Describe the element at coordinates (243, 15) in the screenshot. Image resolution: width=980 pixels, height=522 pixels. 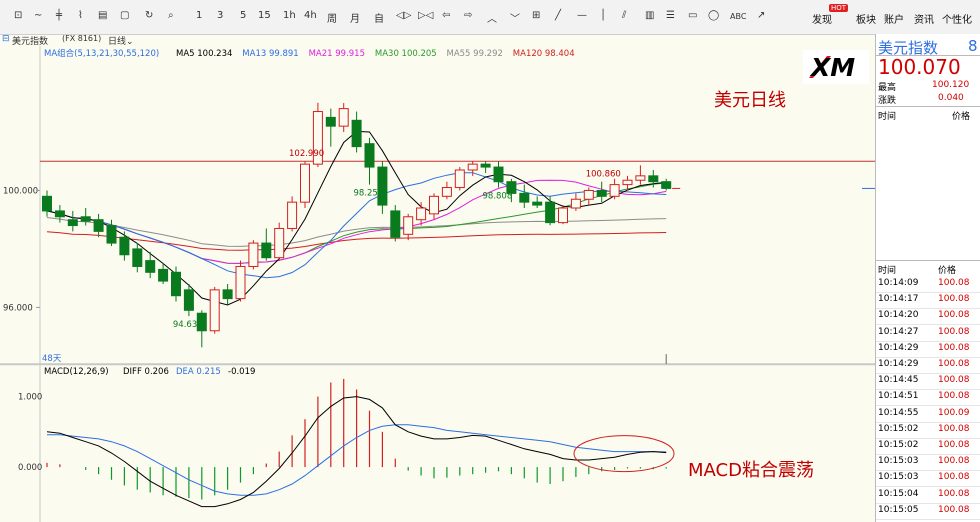
I see `period-5m-button: 5` at that location.